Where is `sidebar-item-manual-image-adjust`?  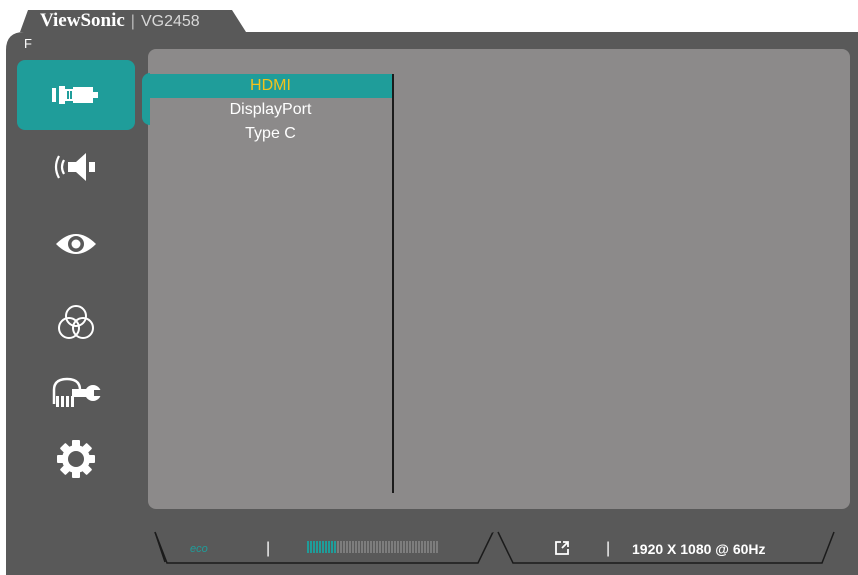 sidebar-item-manual-image-adjust is located at coordinates (76, 393).